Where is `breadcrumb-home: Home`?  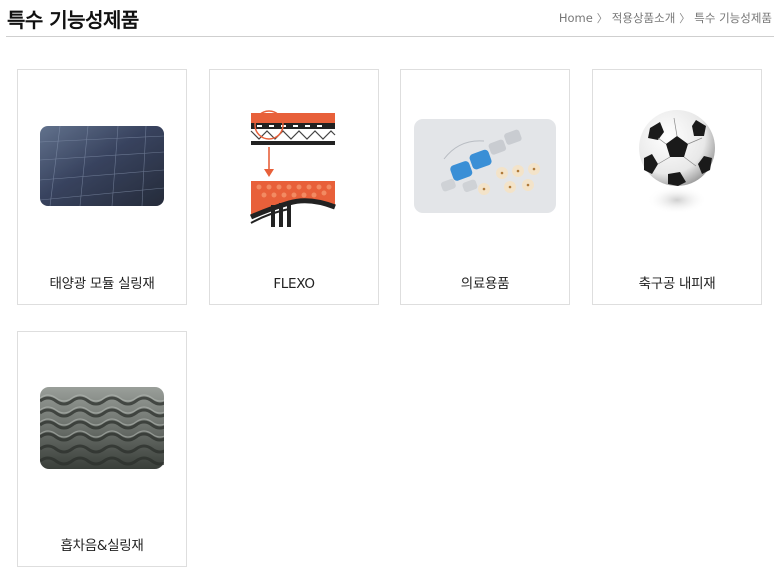
breadcrumb-home: Home is located at coordinates (576, 18).